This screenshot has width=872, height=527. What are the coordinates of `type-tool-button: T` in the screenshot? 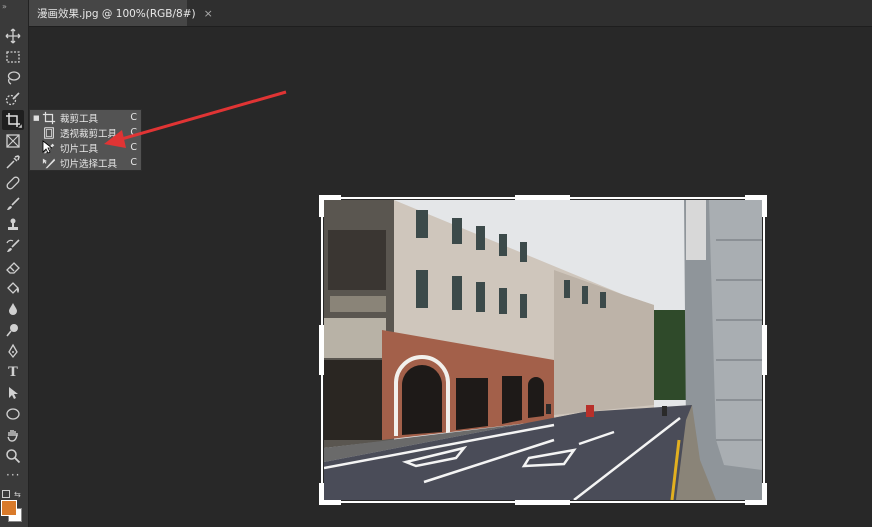 It's located at (13, 372).